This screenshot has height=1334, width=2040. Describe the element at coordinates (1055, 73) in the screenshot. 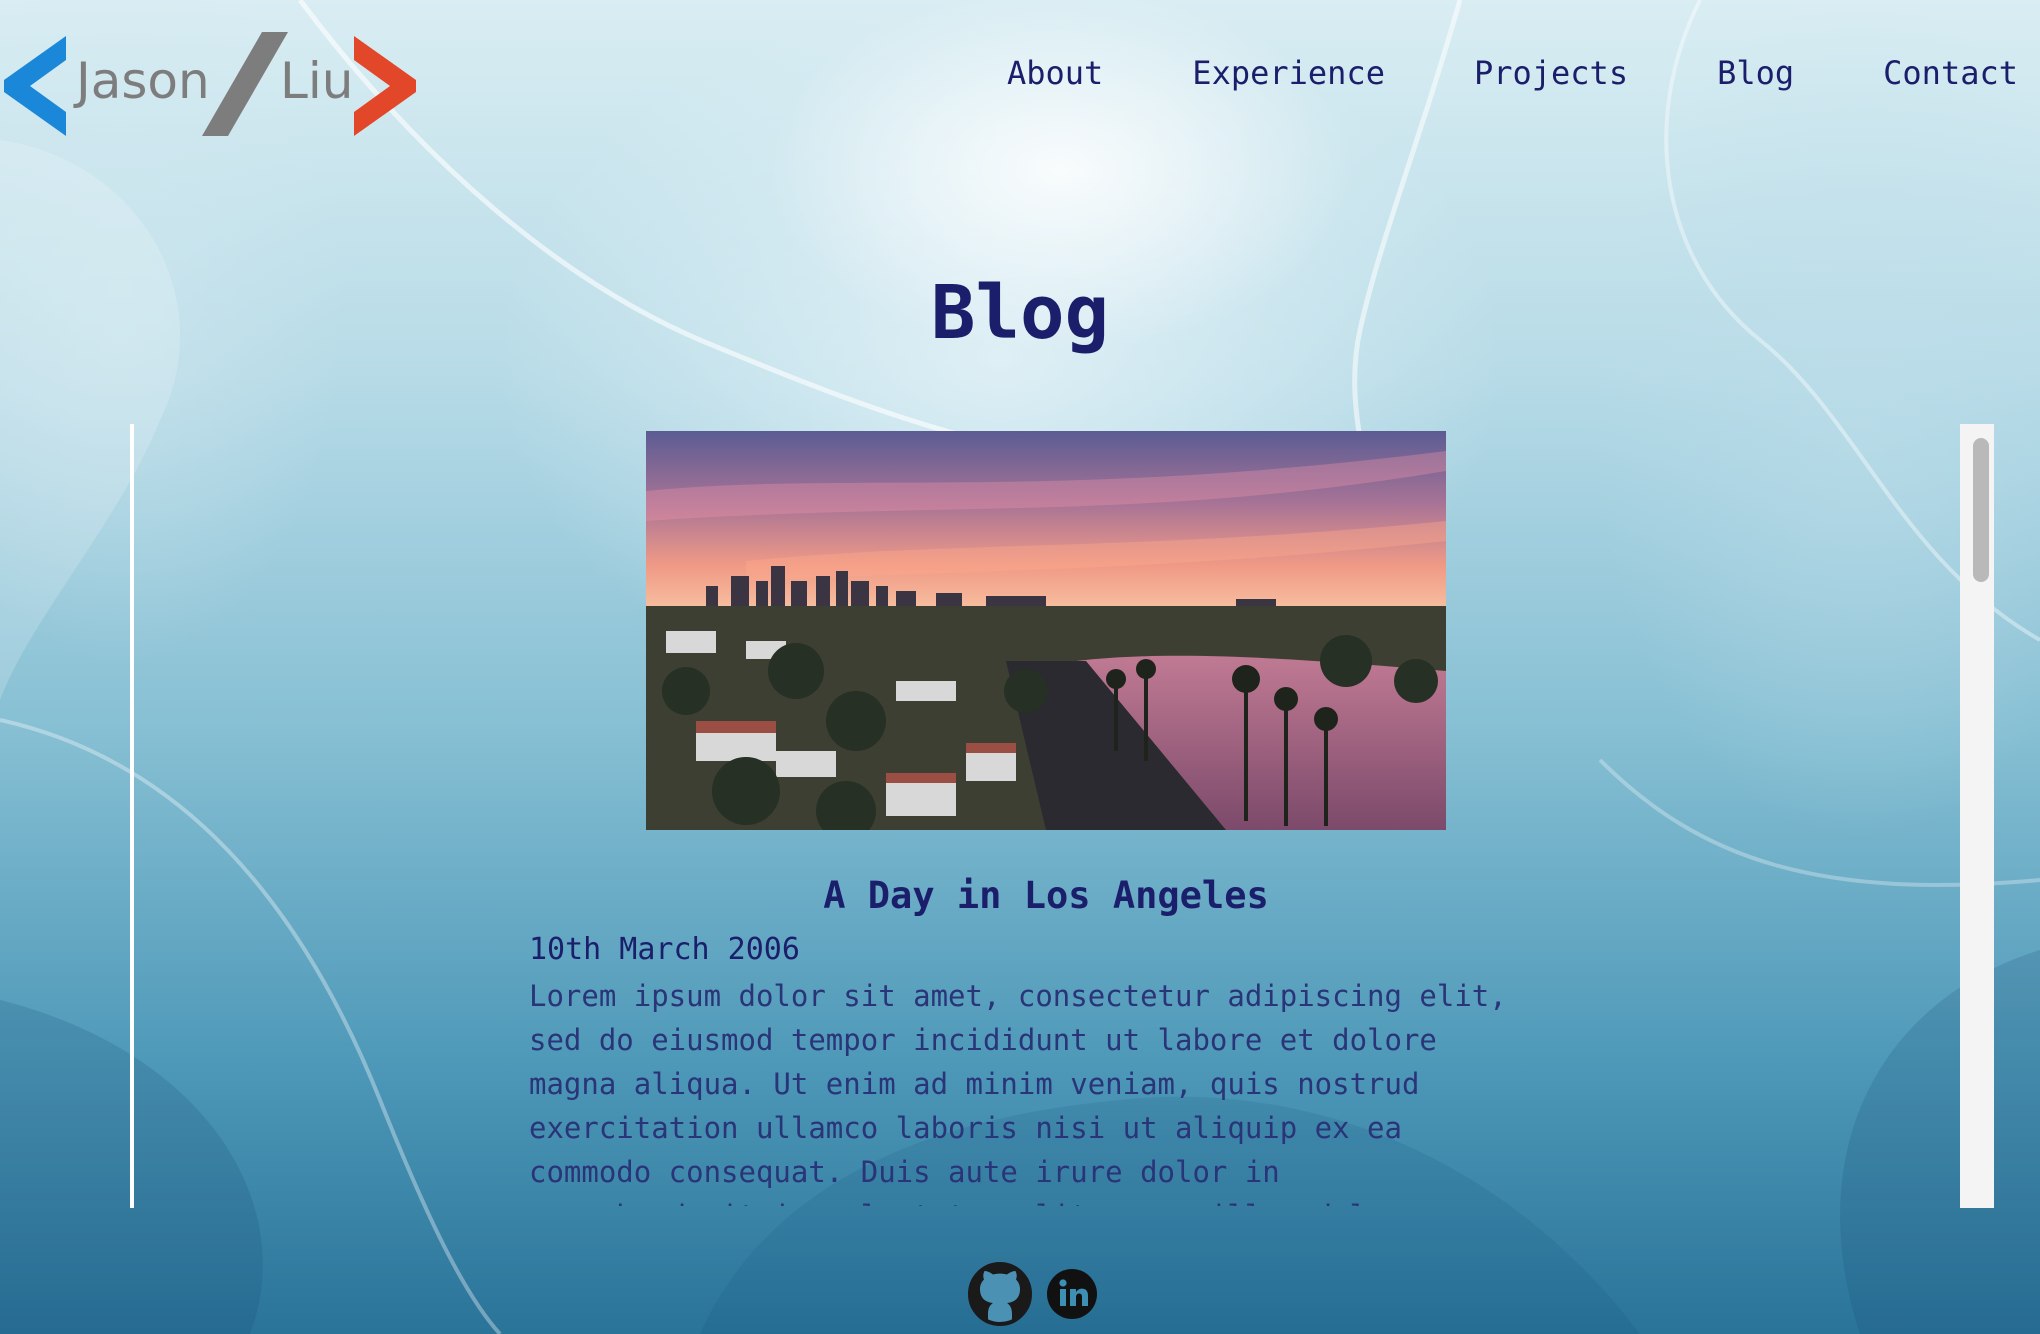

I see `nav-about: About` at that location.